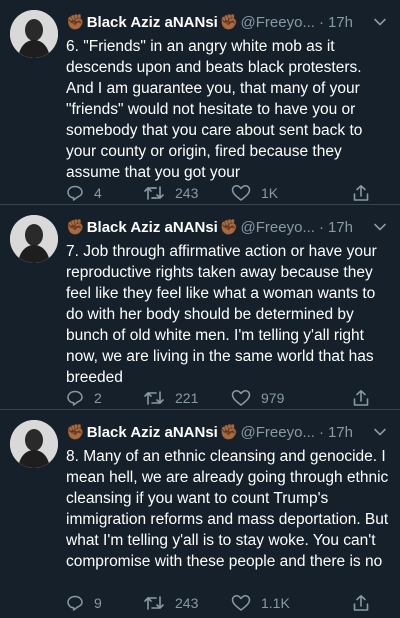 The image size is (400, 618). I want to click on retweet-button: 221, so click(170, 398).